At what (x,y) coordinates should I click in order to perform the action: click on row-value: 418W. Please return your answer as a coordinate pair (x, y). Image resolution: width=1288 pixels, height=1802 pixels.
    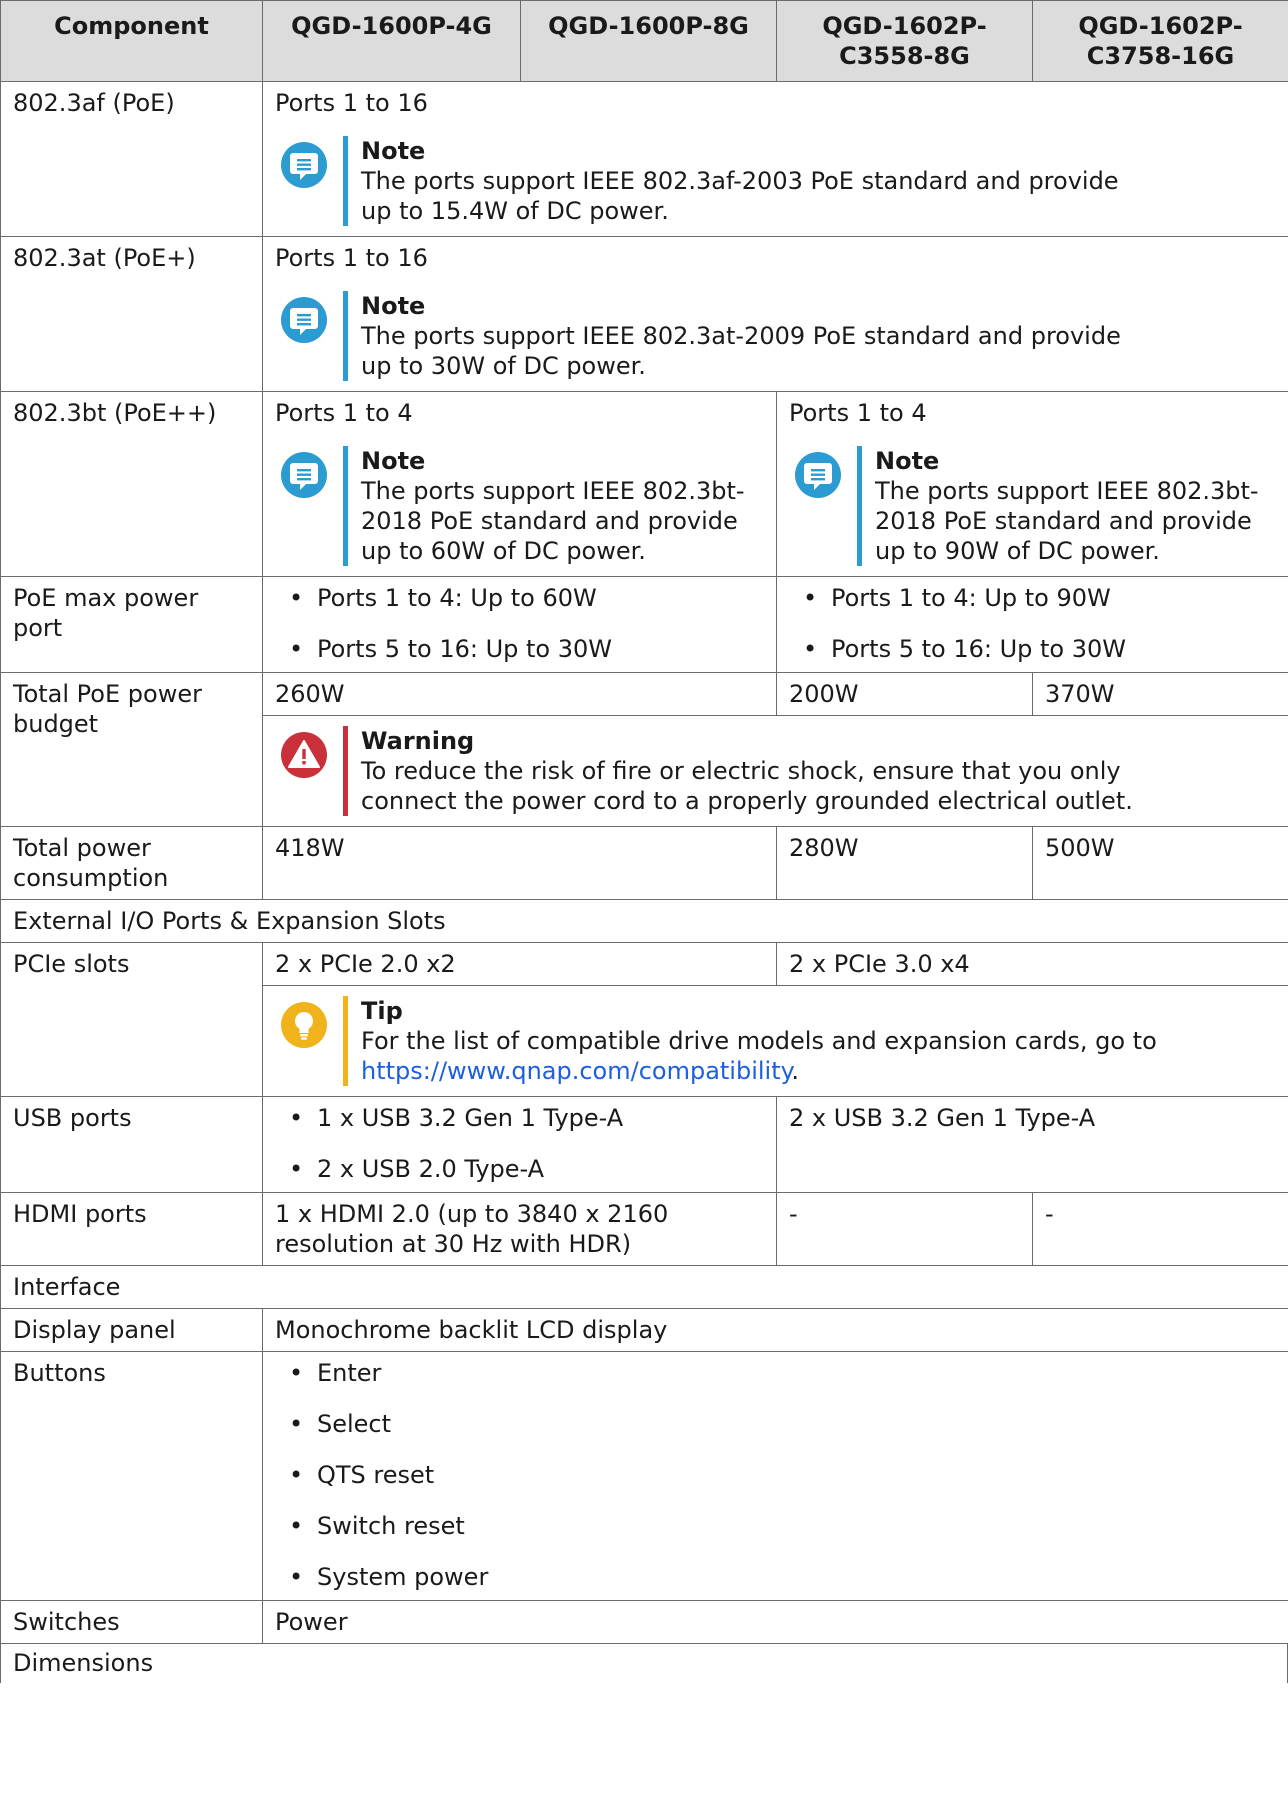
    Looking at the image, I should click on (519, 863).